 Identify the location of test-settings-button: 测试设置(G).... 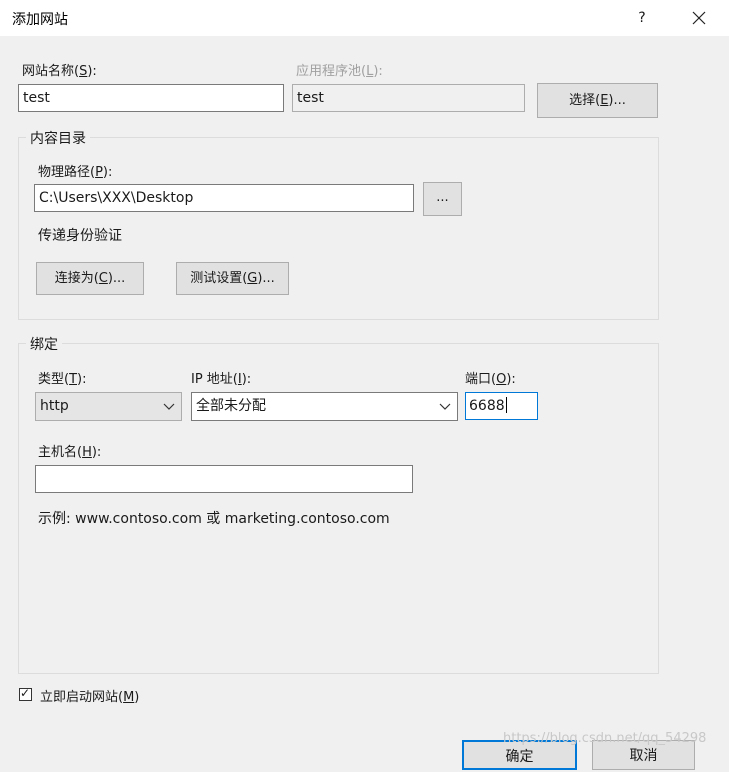
(232, 278).